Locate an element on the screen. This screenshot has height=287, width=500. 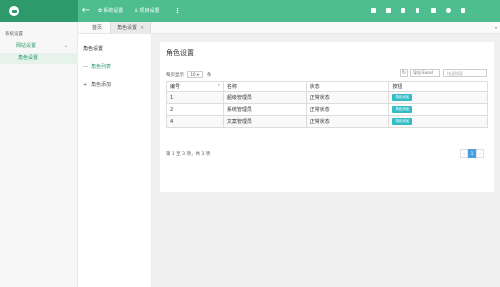
subnav-item-label: 角色列表 is located at coordinates (101, 67).